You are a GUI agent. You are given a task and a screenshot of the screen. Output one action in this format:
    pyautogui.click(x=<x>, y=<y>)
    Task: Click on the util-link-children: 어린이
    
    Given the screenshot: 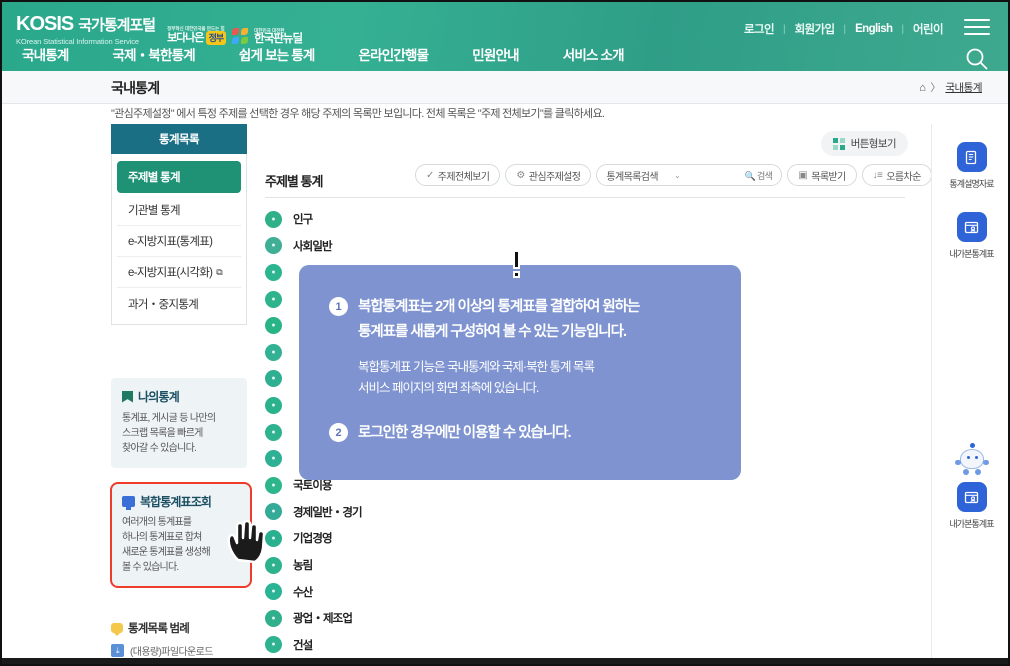 What is the action you would take?
    pyautogui.click(x=928, y=29)
    